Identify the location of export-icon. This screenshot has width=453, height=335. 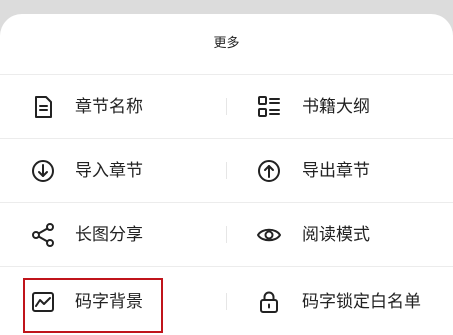
(269, 171).